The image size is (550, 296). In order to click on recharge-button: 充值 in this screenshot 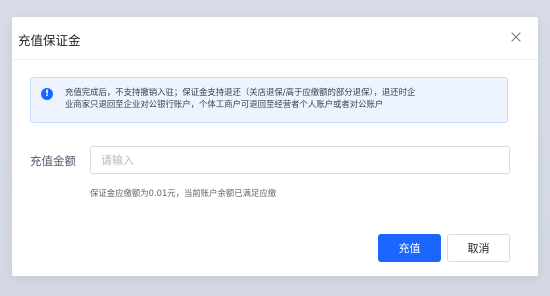, I will do `click(409, 248)`.